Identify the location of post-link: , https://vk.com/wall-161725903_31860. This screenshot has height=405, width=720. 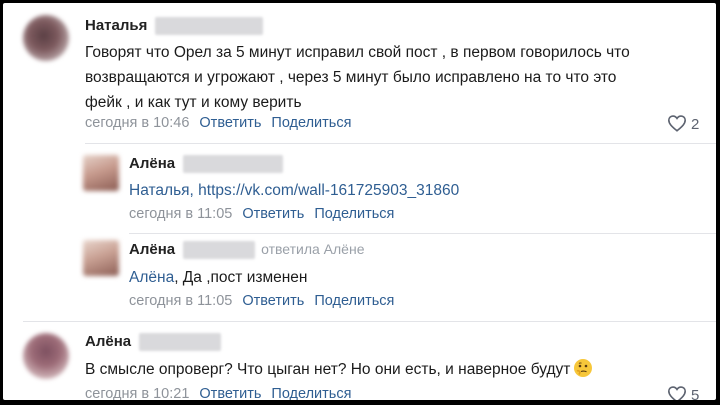
(325, 190).